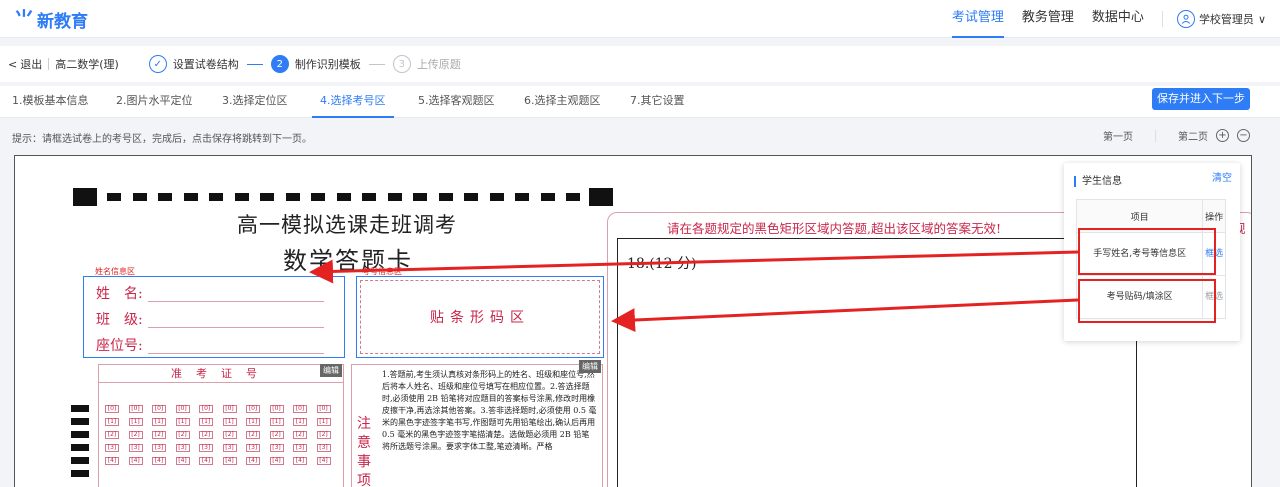  What do you see at coordinates (1214, 297) in the screenshot?
I see `select-region-link-disabled: 框选` at bounding box center [1214, 297].